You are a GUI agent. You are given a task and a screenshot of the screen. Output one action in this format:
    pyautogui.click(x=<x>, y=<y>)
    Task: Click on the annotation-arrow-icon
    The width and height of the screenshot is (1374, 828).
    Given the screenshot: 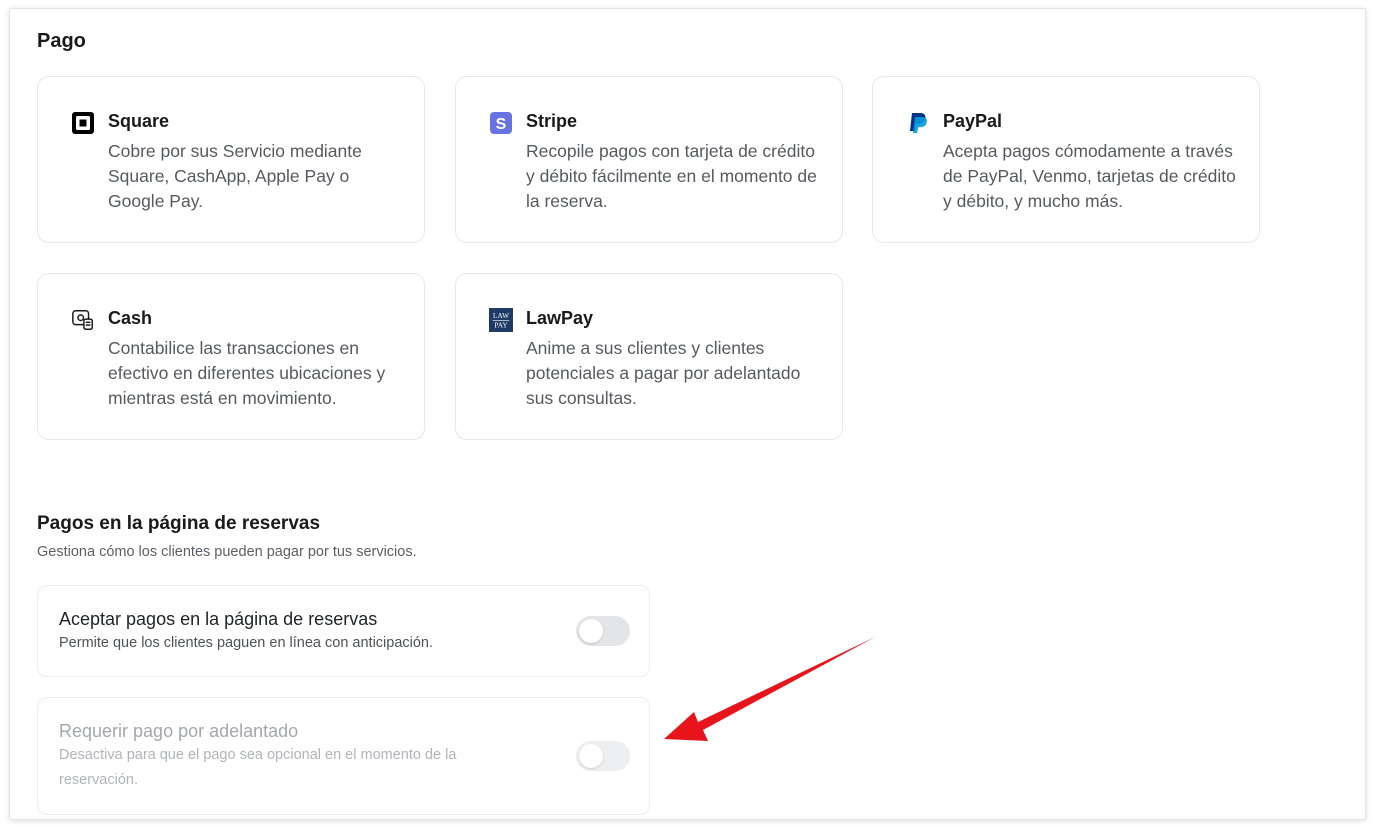 What is the action you would take?
    pyautogui.click(x=769, y=689)
    